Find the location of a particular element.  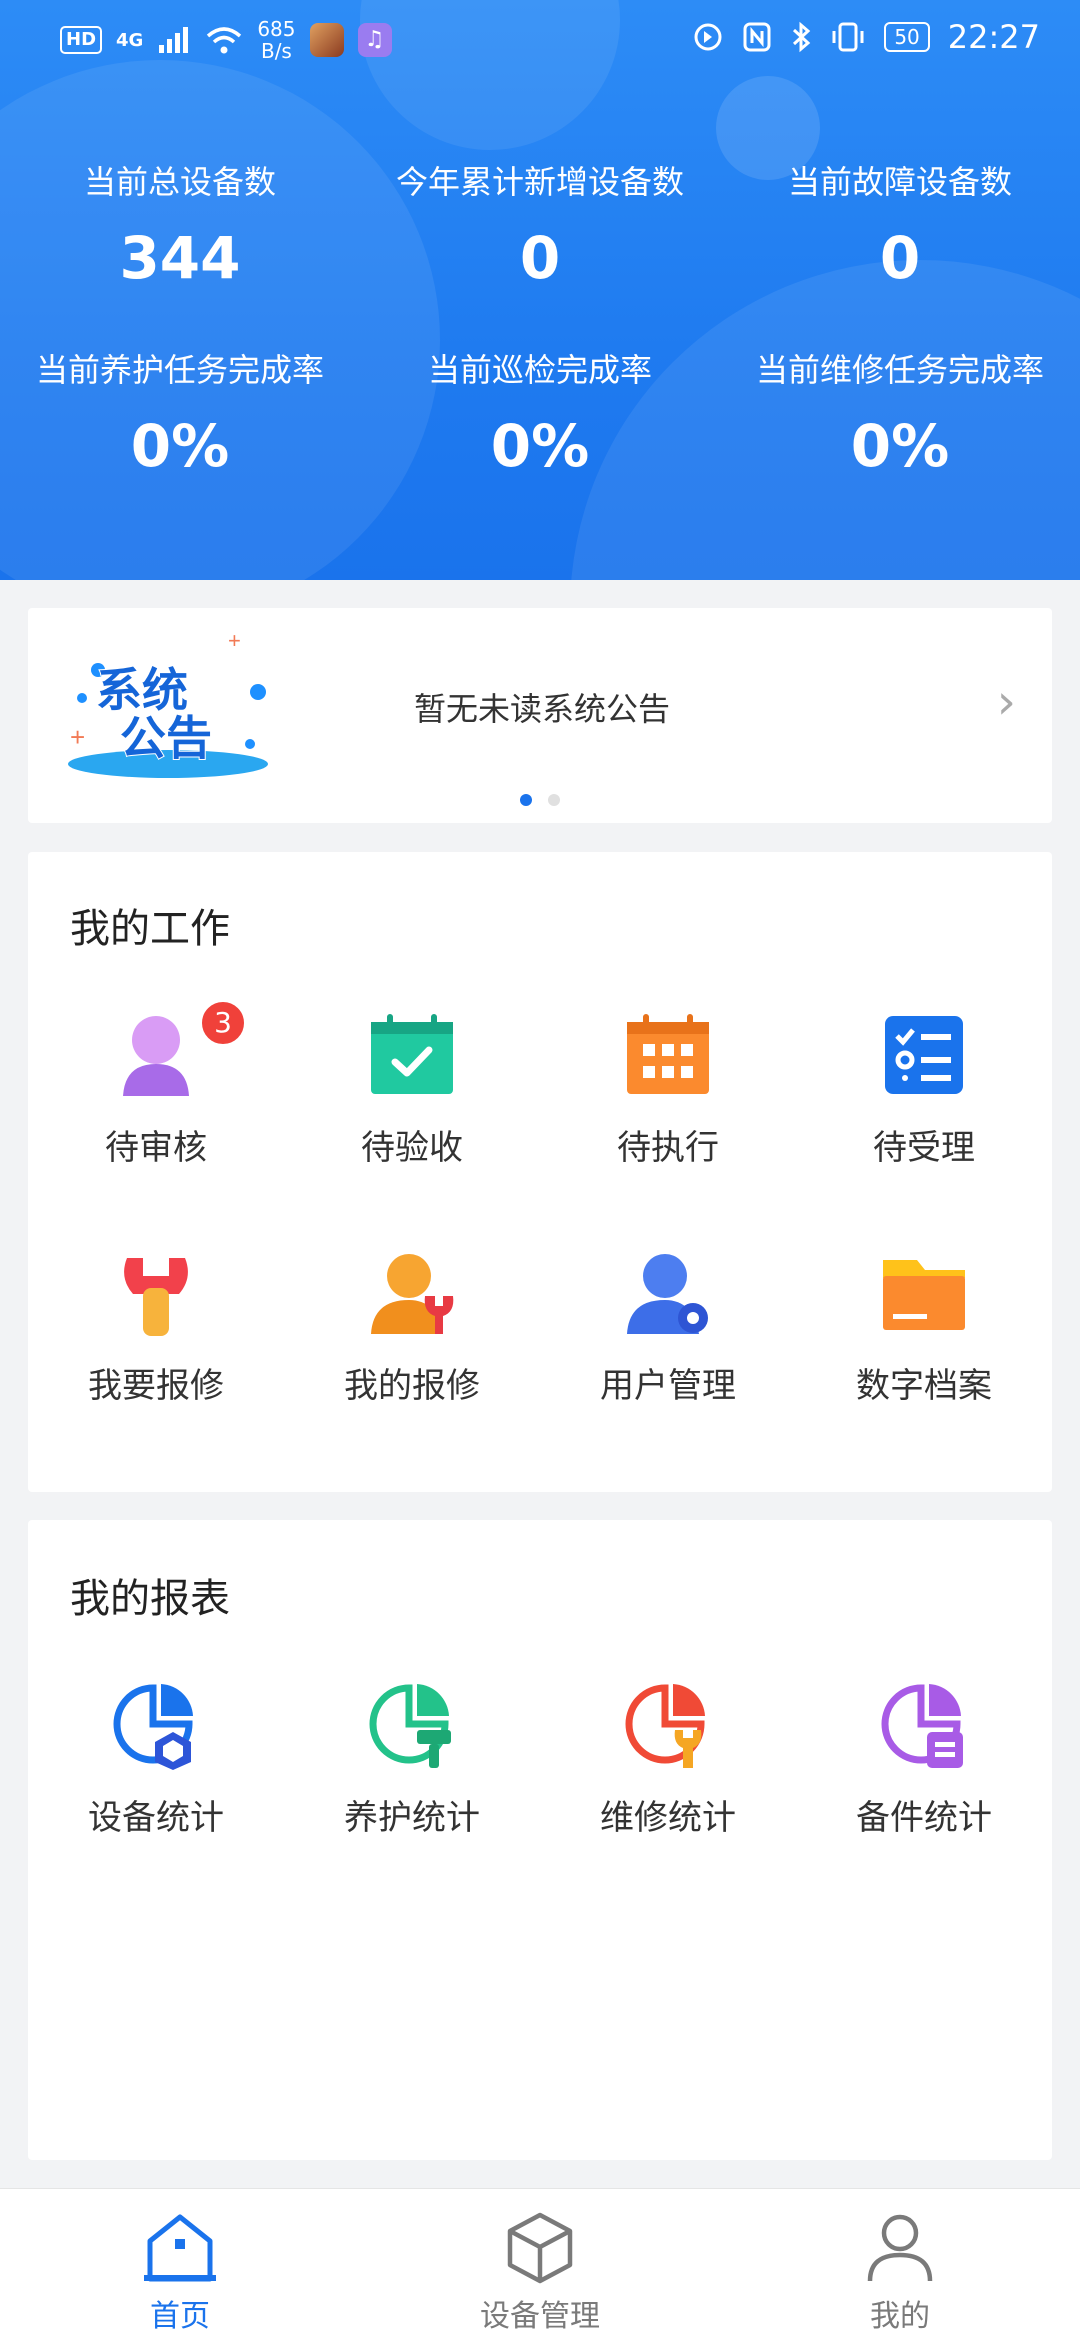

tile-maintenance-statistics: 养护统计 is located at coordinates (412, 1799).